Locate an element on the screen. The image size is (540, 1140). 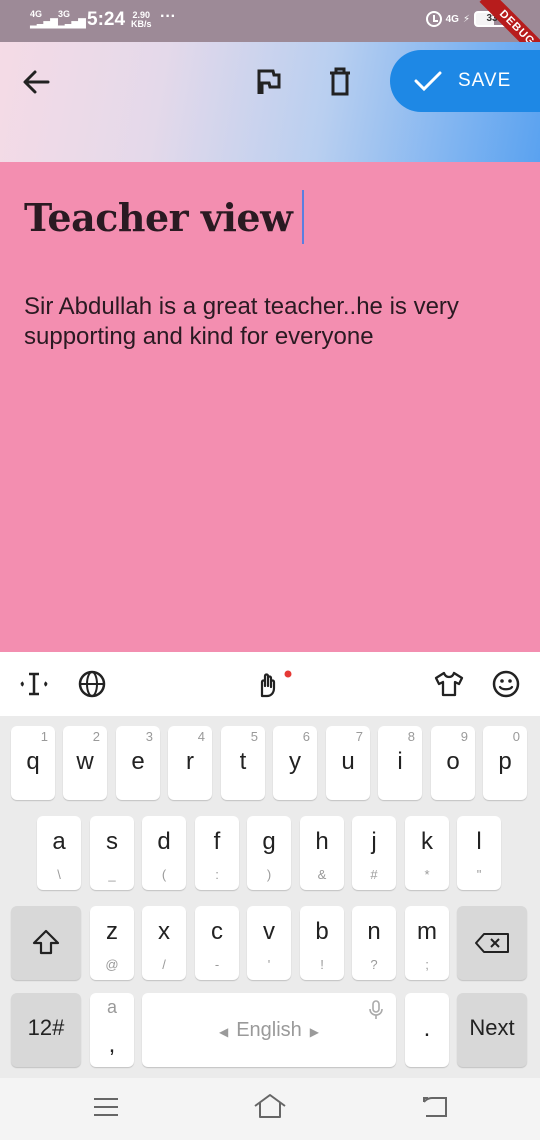
key-u: 7u is located at coordinates (348, 763).